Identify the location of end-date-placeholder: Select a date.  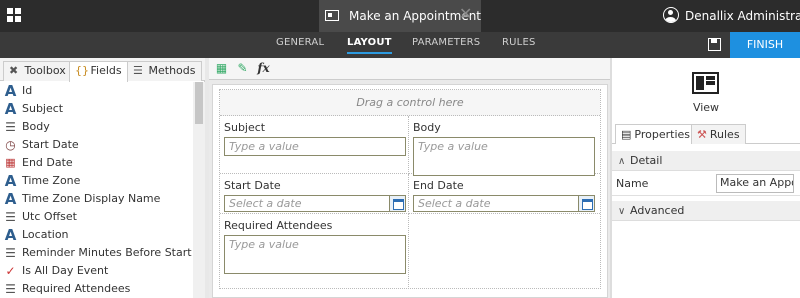
(454, 203).